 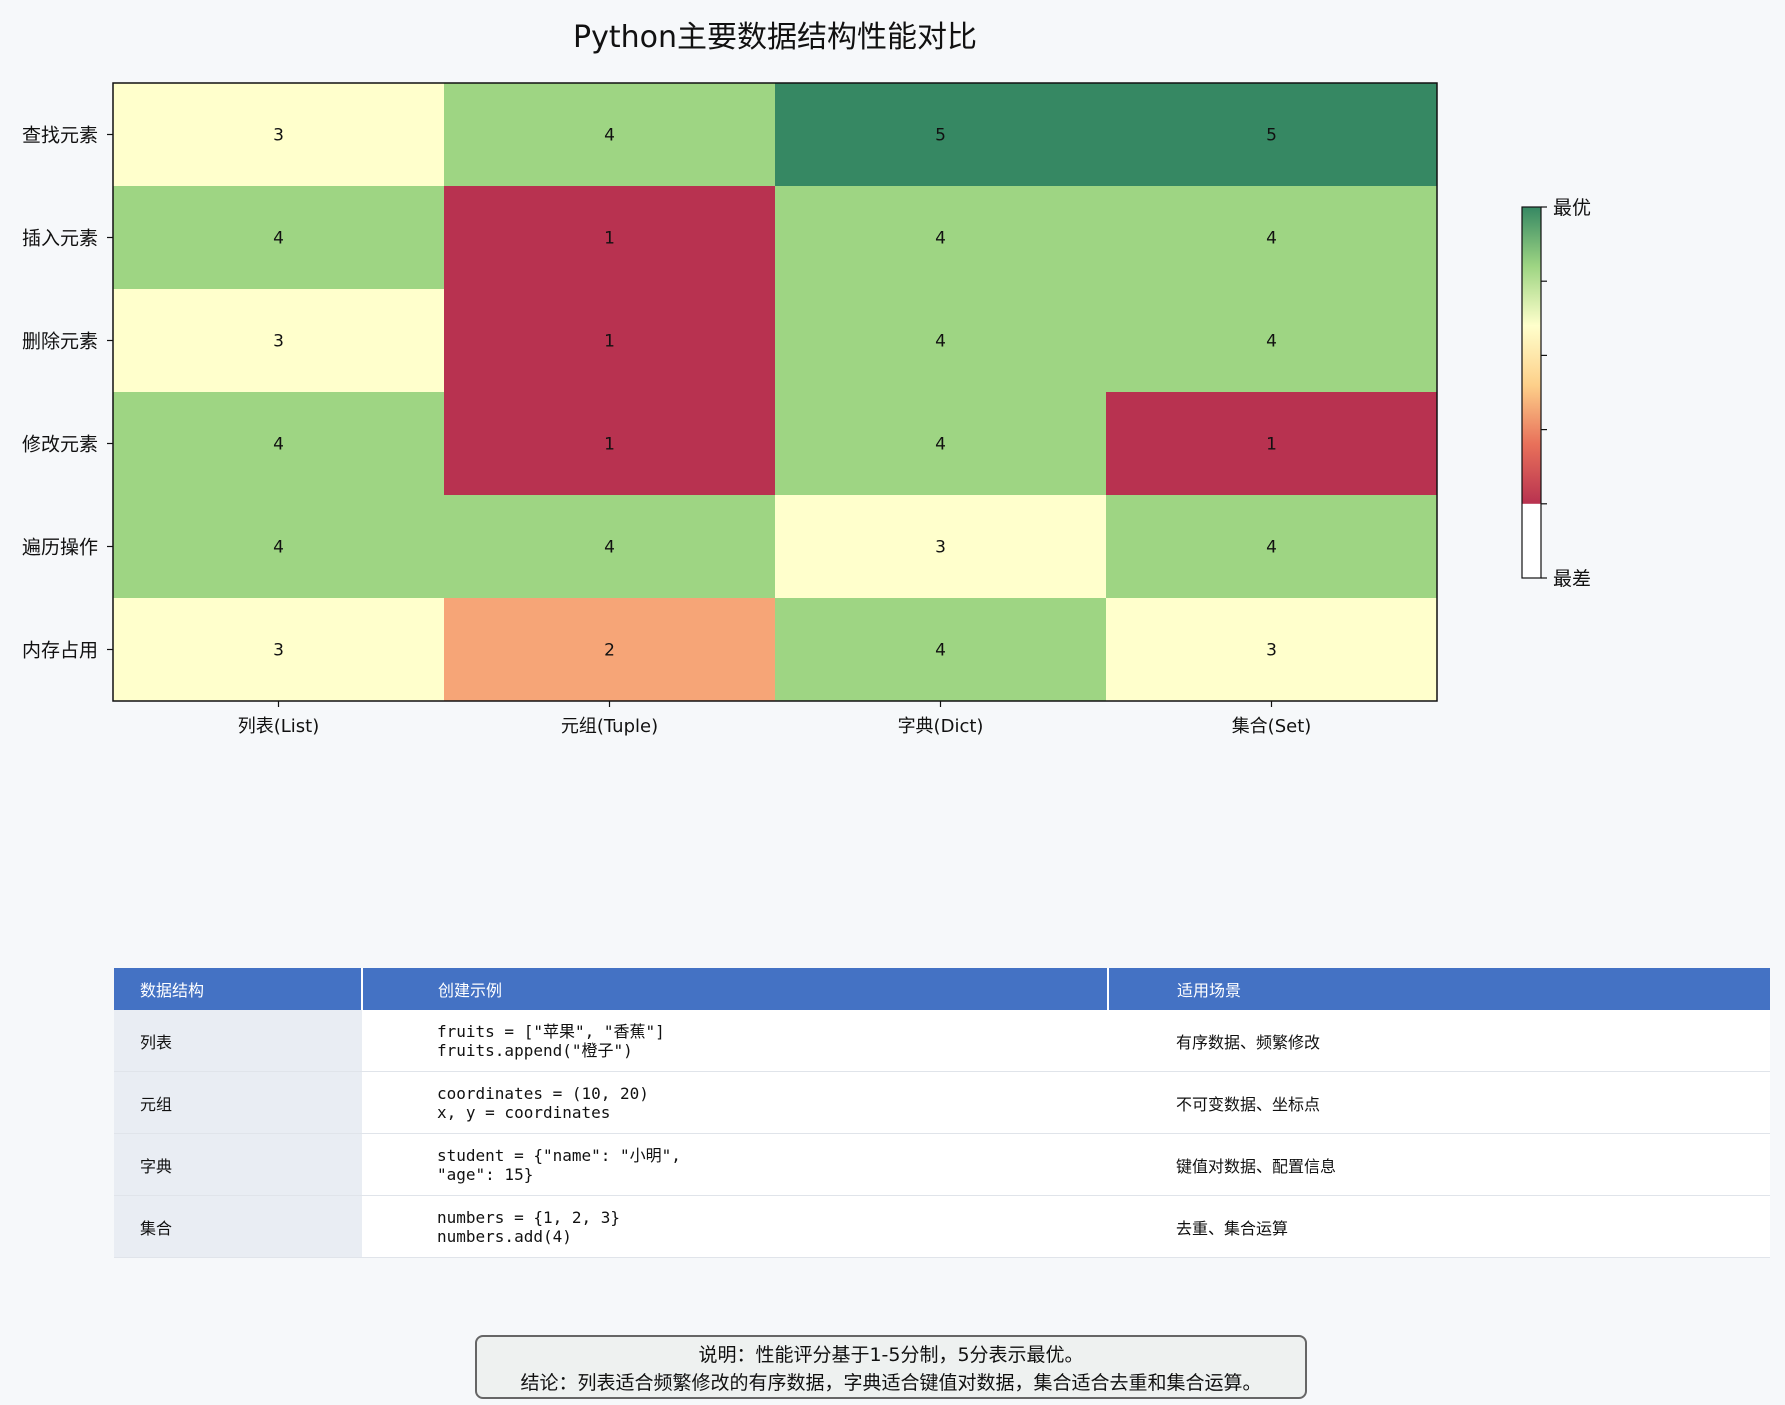 I want to click on cell-value-label: 2, so click(x=609, y=651).